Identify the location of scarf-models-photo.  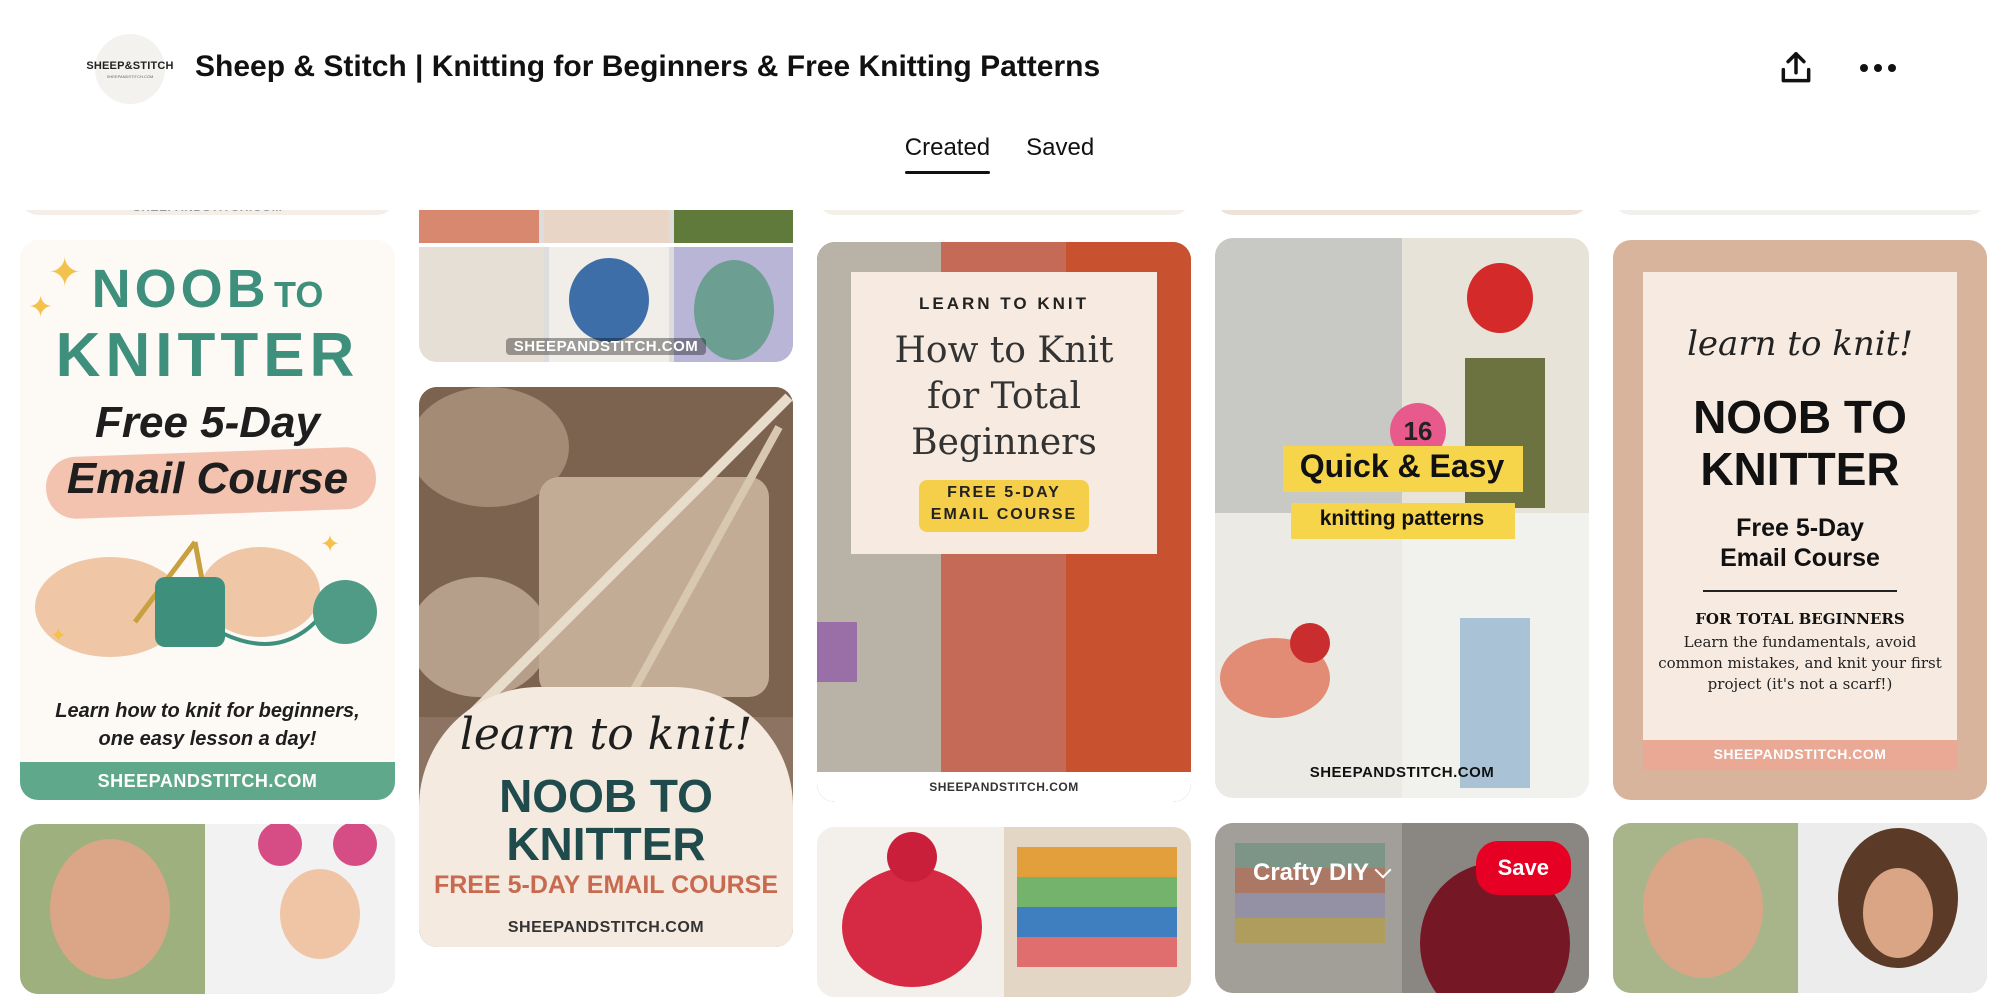
(1800, 908).